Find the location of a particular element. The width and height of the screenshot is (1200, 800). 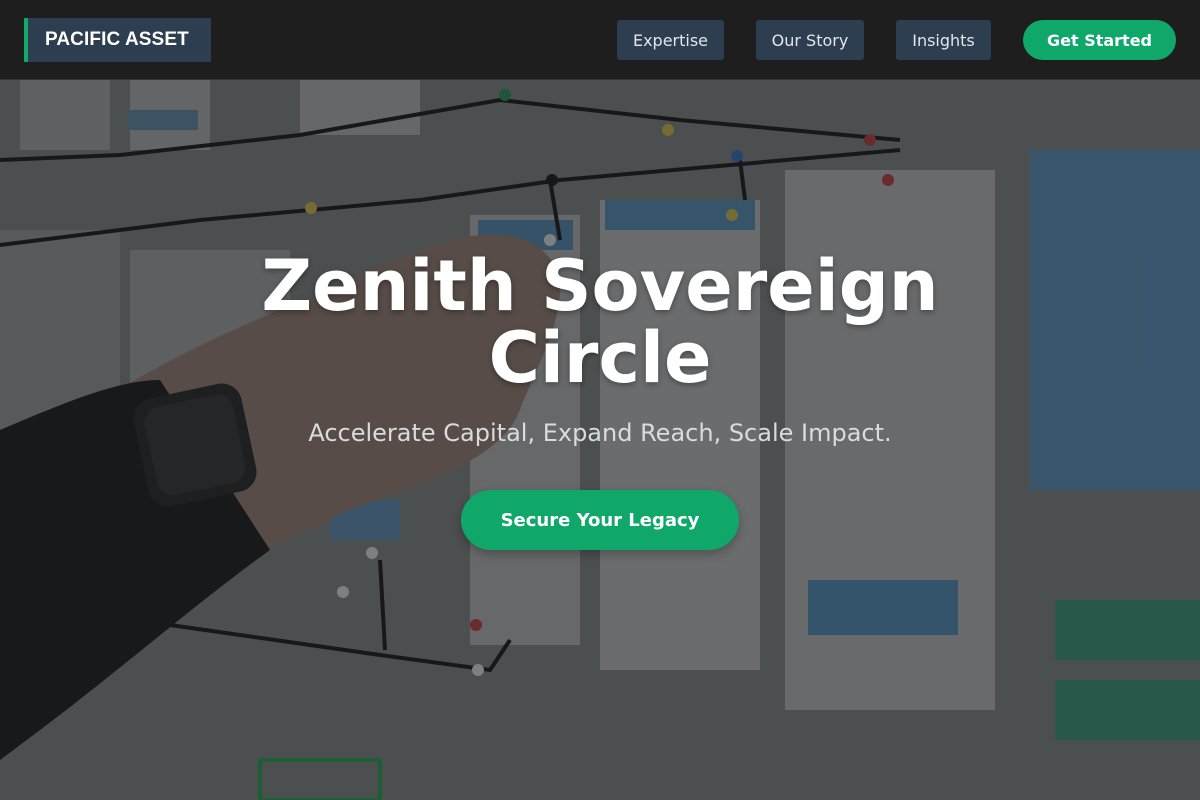

nav-link-expertise: Expertise is located at coordinates (670, 40).